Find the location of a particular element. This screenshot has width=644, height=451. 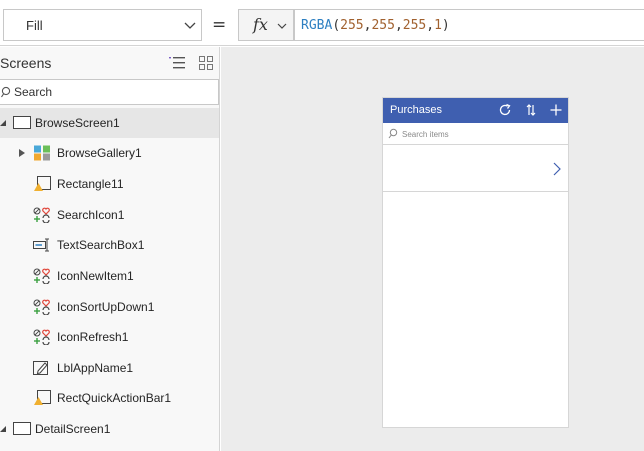

property-dropdown: Fill is located at coordinates (102, 25).